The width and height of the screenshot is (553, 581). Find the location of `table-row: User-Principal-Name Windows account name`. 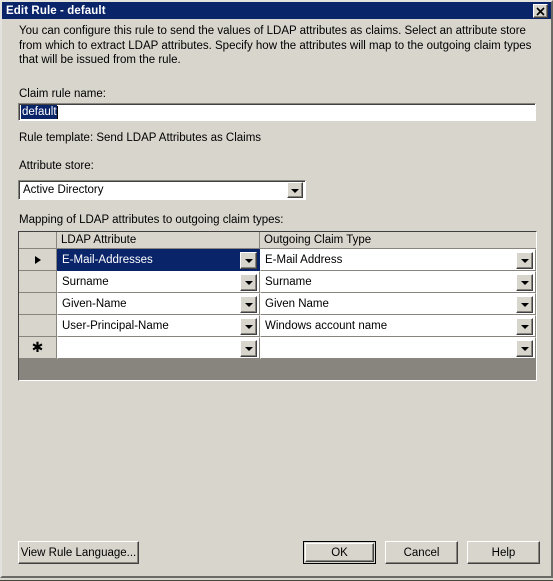

table-row: User-Principal-Name Windows account name is located at coordinates (277, 326).